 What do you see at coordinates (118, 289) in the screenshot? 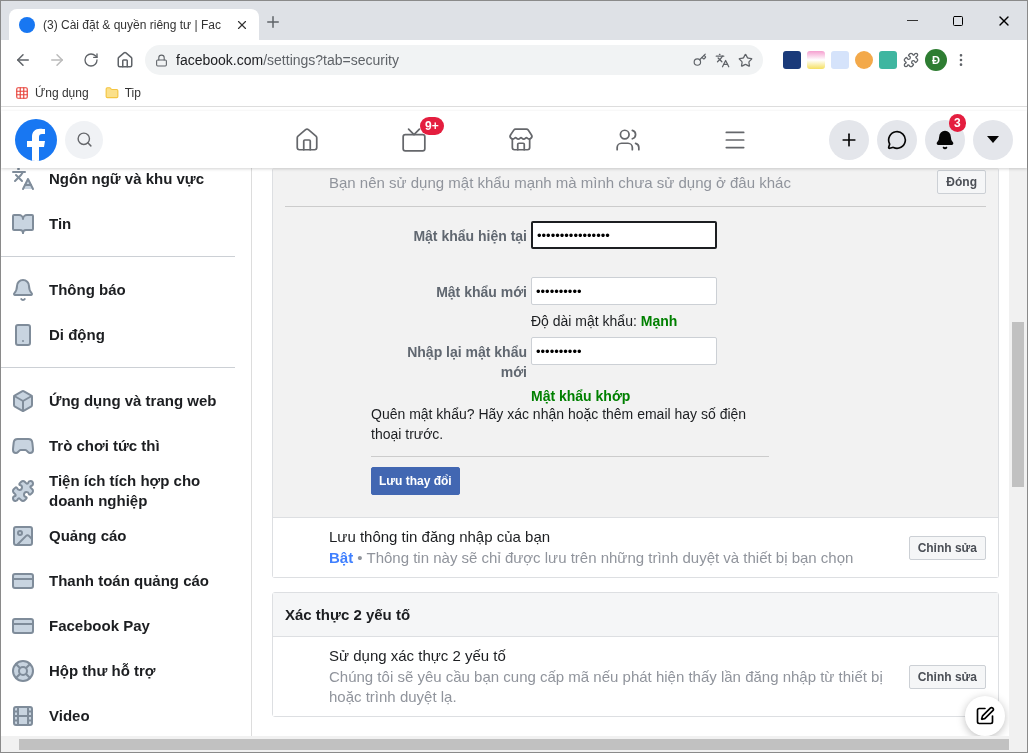
I see `sidebar-item: Thông báo` at bounding box center [118, 289].